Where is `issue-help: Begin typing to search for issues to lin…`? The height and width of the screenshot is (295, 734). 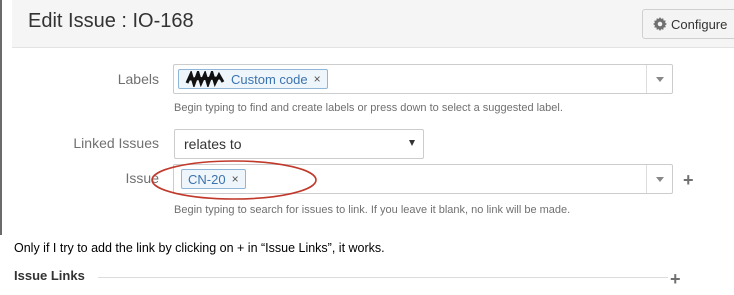
issue-help: Begin typing to search for issues to lin… is located at coordinates (372, 210).